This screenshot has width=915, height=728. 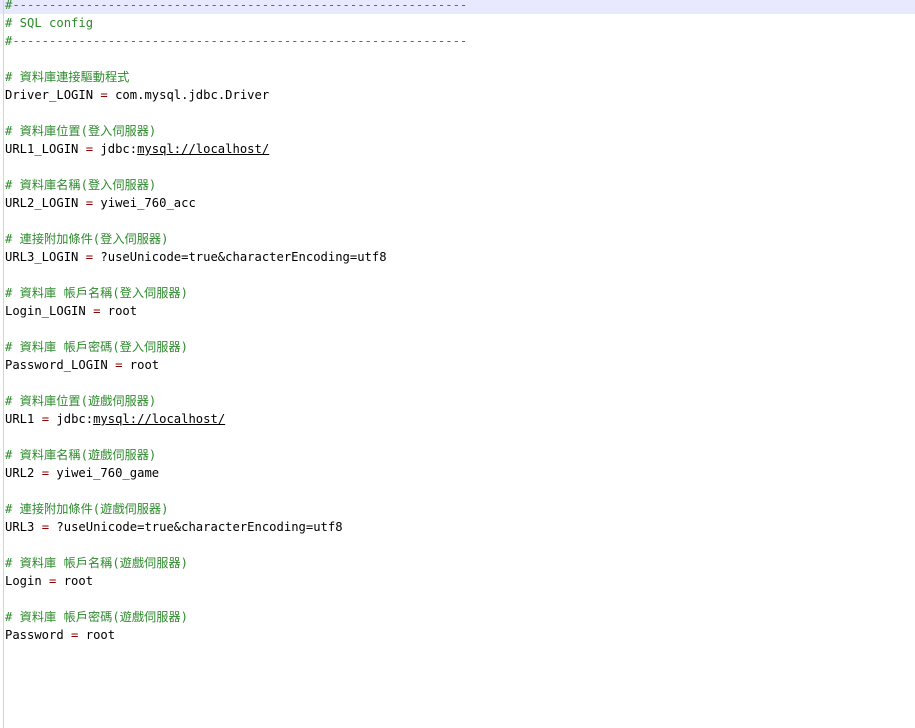 I want to click on setting-line-password: Password = root, so click(x=236, y=635).